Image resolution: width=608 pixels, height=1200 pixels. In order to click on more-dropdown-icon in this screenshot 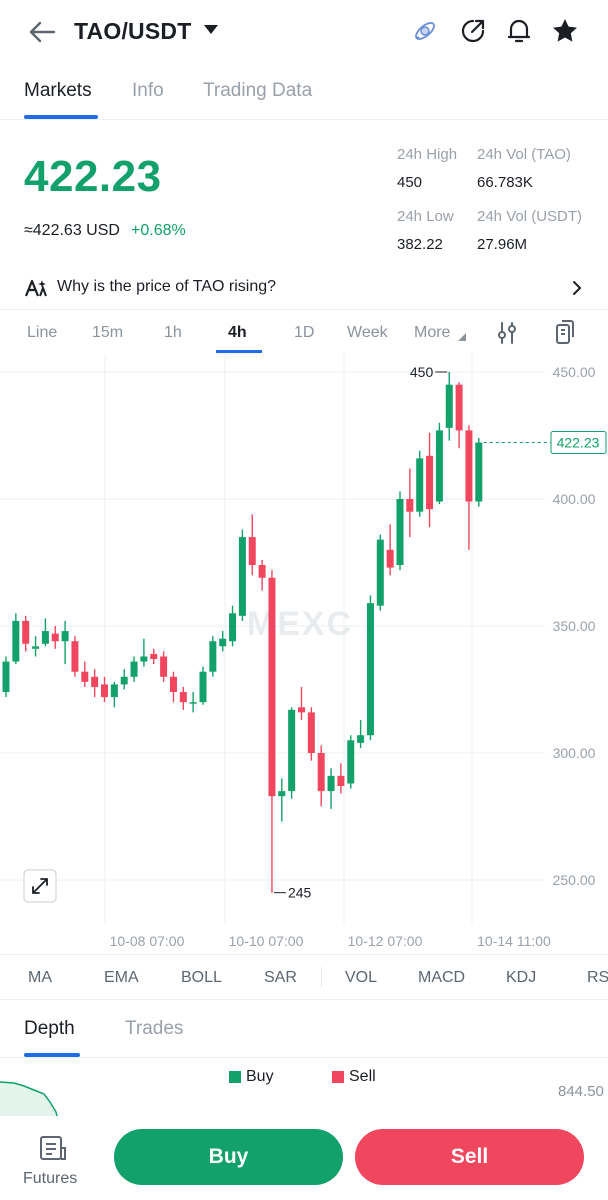, I will do `click(462, 337)`.